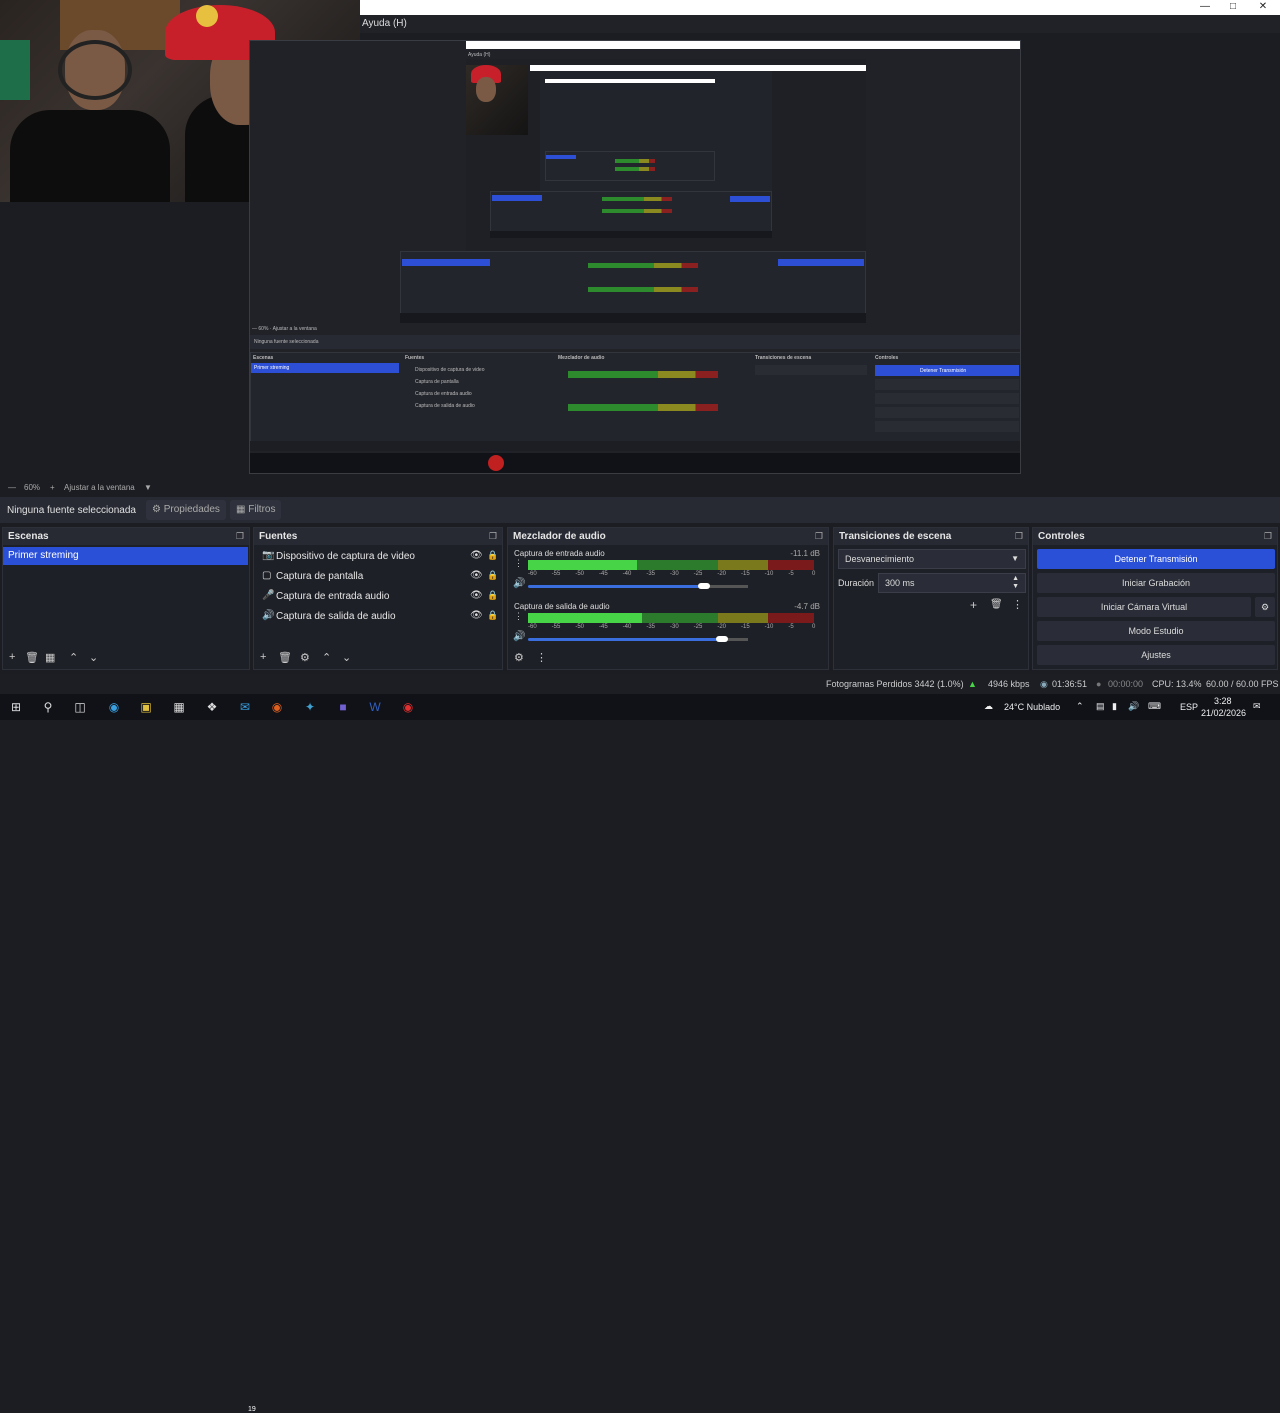 This screenshot has width=1280, height=1413. Describe the element at coordinates (80, 707) in the screenshot. I see `task-view-icon: ◫` at that location.